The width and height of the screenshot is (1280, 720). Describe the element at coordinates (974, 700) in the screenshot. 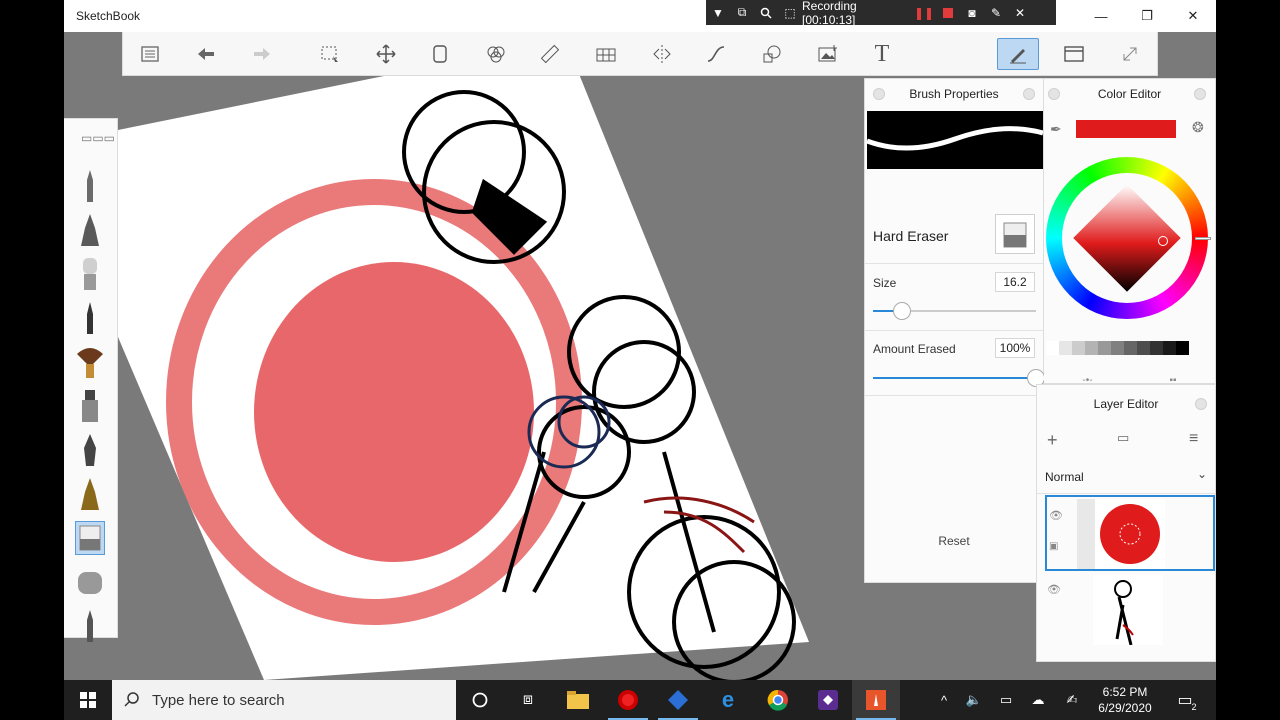

I see `volume-icon: 🔈` at that location.